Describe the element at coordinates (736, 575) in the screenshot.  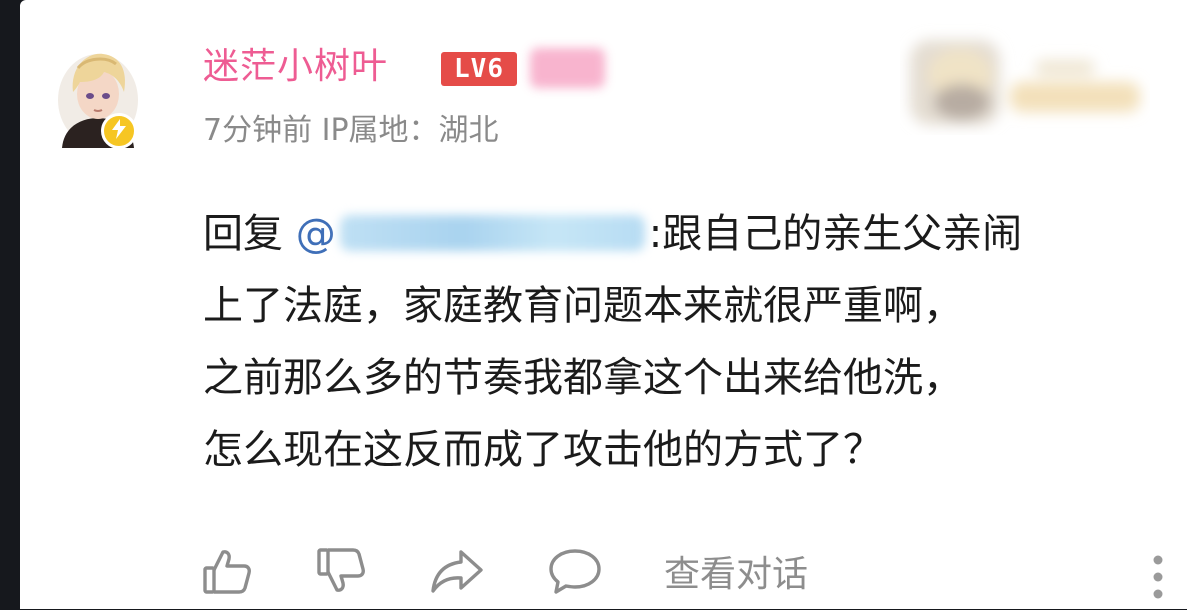
I see `view-conversation-button: 查看对话` at that location.